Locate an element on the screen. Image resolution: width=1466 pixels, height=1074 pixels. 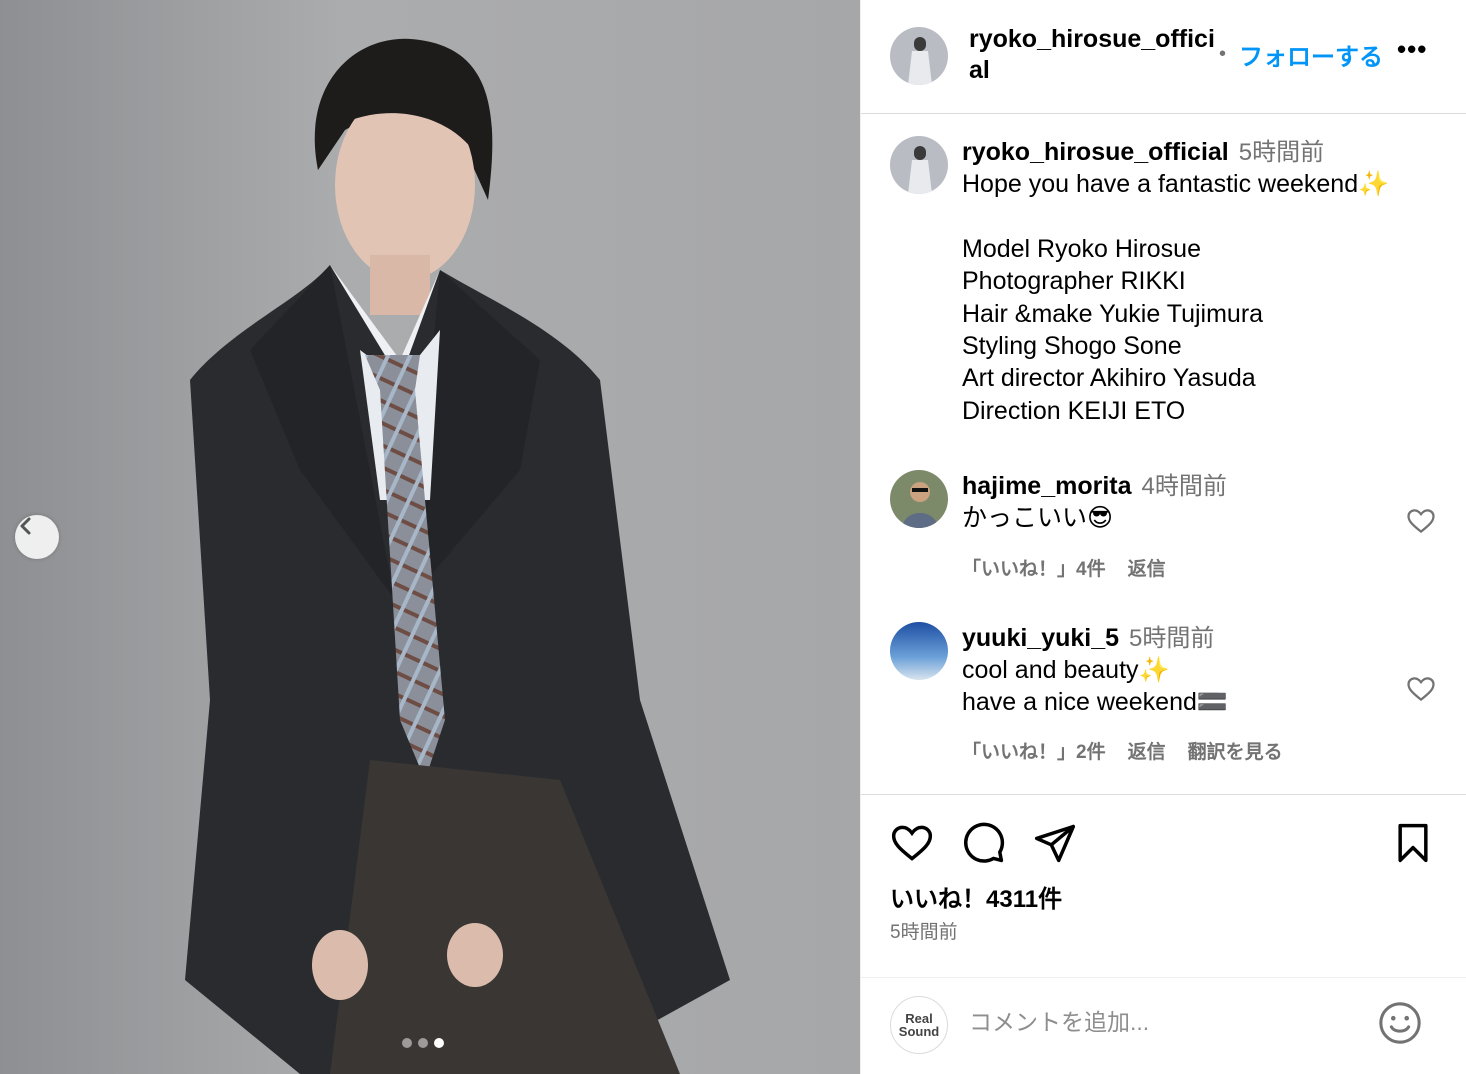
carousel-dot-active is located at coordinates (439, 1043).